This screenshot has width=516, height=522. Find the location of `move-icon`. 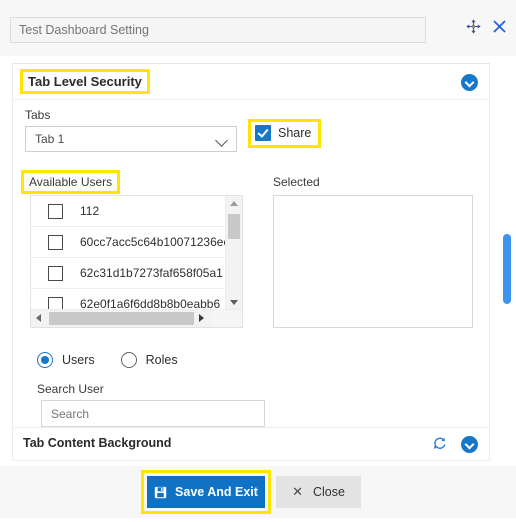

move-icon is located at coordinates (473, 26).